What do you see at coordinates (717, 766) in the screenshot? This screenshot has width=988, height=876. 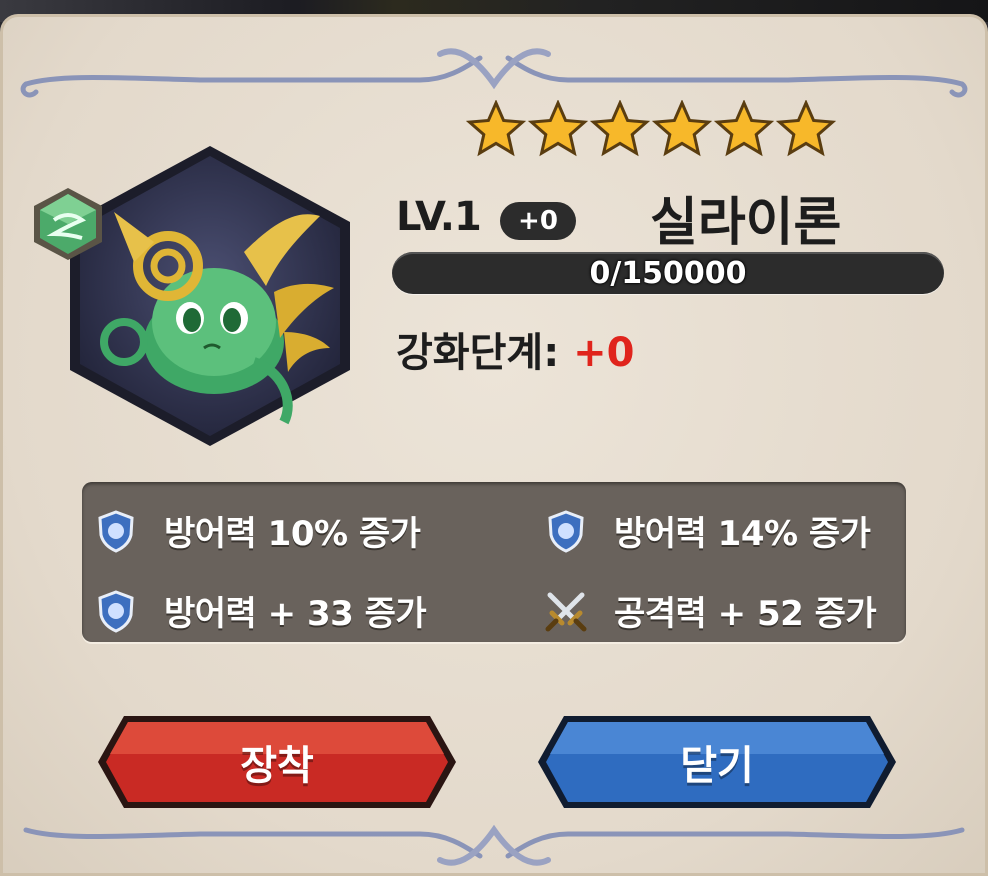 I see `close-button-label: 닫기` at bounding box center [717, 766].